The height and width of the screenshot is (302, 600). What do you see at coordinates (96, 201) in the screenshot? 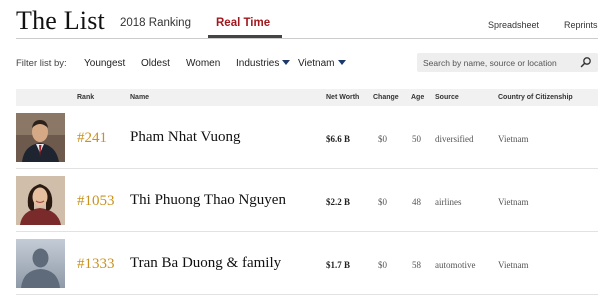
I see `rank-value: #1053` at bounding box center [96, 201].